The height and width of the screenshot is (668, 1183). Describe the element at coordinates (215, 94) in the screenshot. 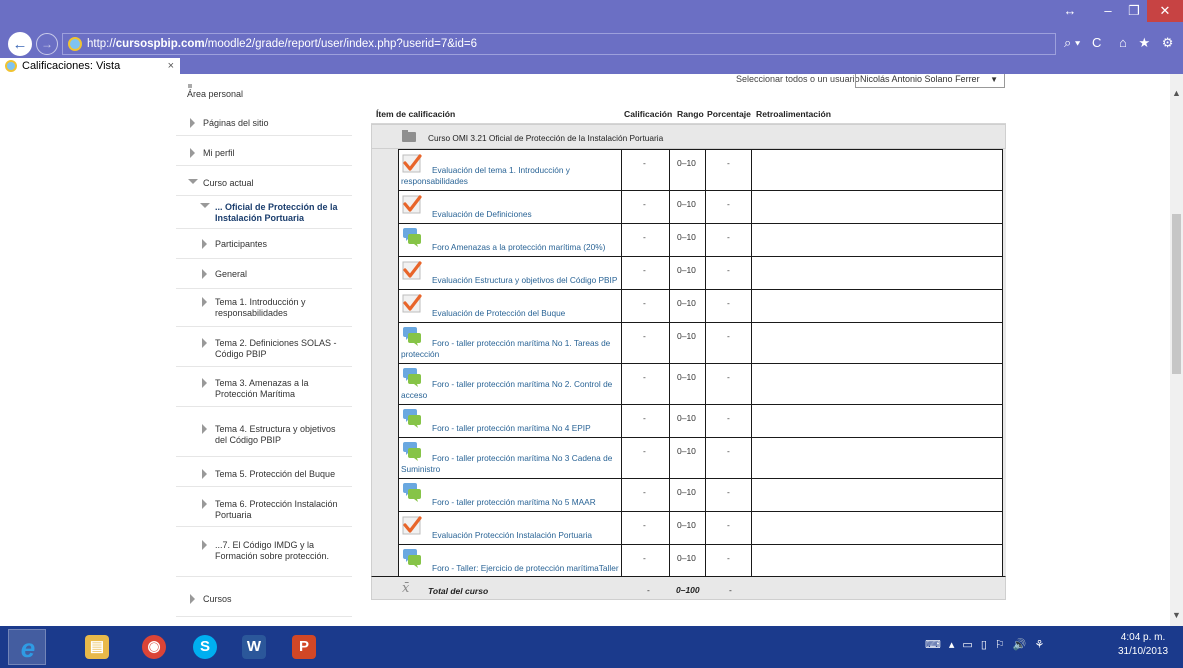

I see `sidebar-item-label: Área personal` at that location.